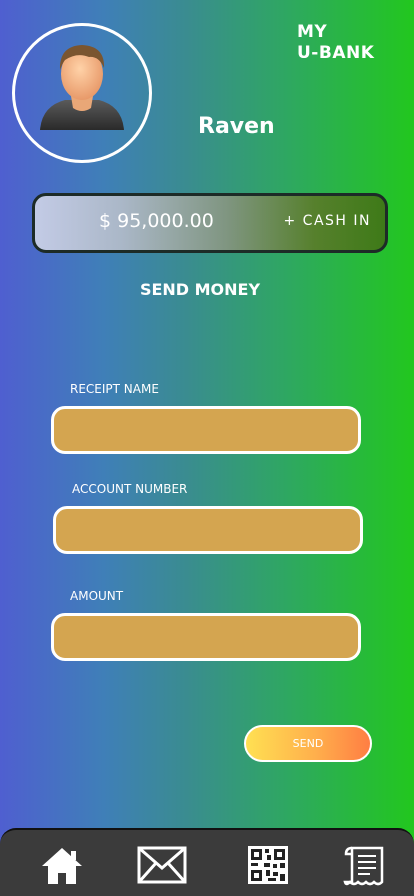  What do you see at coordinates (328, 221) in the screenshot?
I see `cash-in-button: + CASH IN` at bounding box center [328, 221].